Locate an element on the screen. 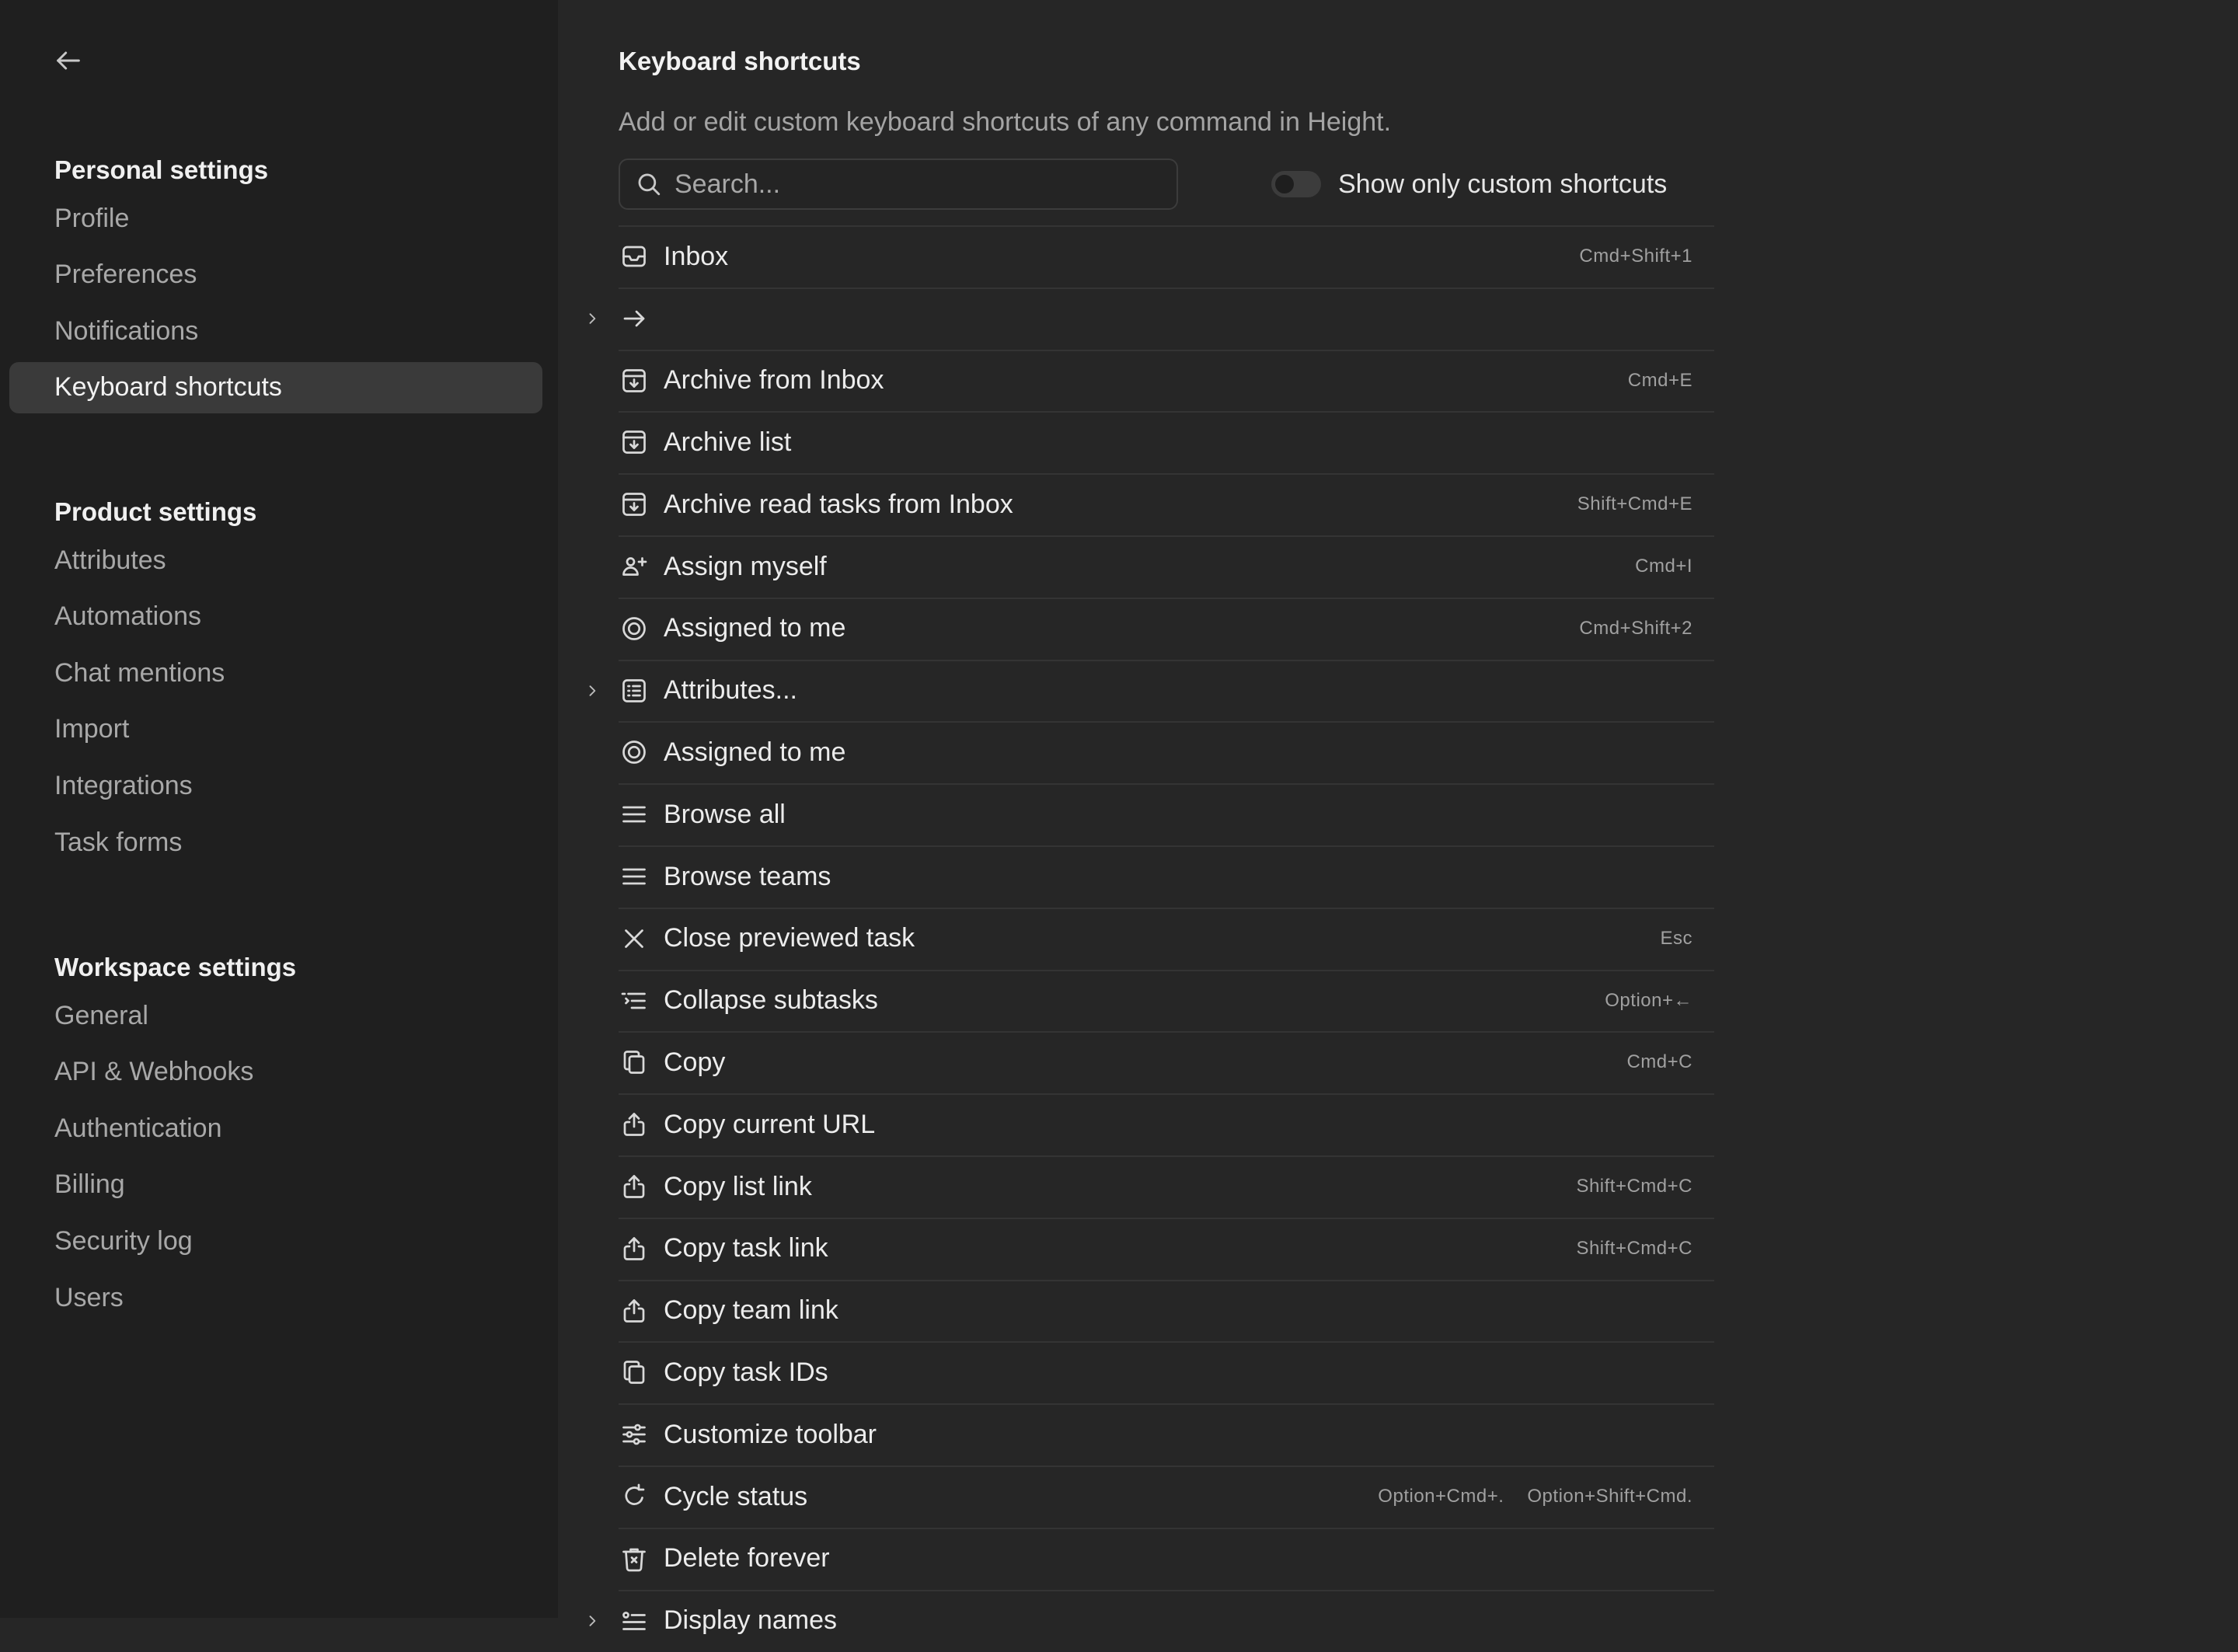 The height and width of the screenshot is (1652, 2238). shortcut-keys: Cmd+I is located at coordinates (1663, 566).